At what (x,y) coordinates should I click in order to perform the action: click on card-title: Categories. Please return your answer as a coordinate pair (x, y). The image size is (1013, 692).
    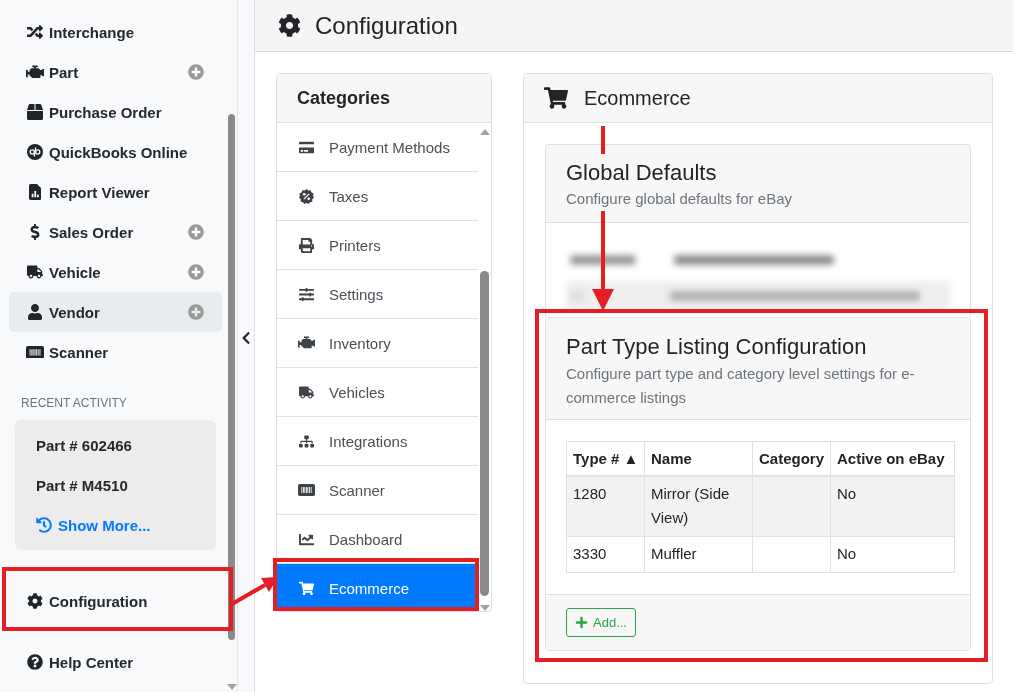
    Looking at the image, I should click on (344, 98).